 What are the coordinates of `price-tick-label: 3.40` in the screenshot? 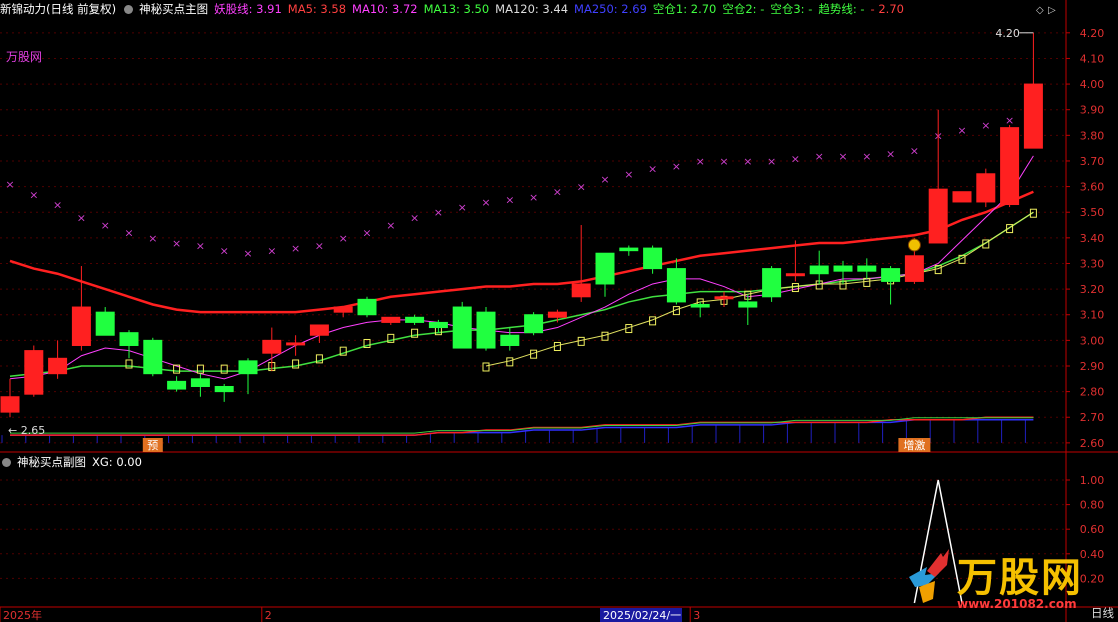 It's located at (1092, 238).